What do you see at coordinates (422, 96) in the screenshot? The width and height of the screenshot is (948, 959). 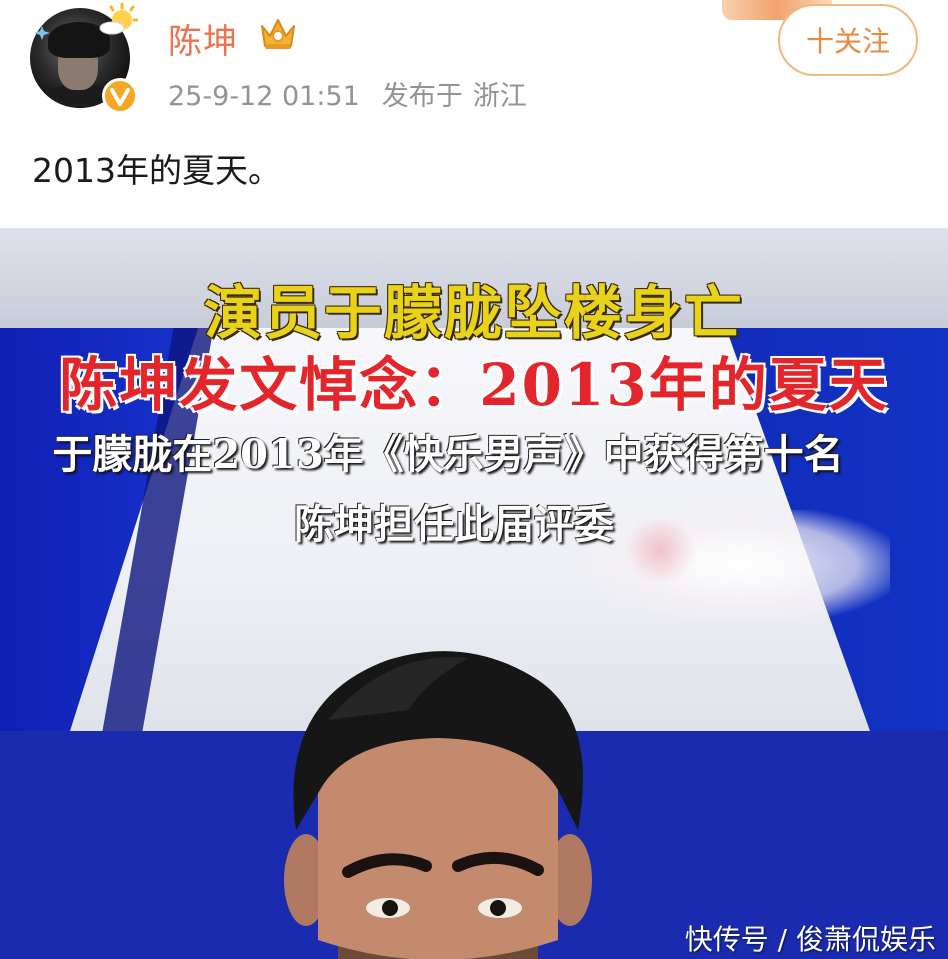 I see `published-from-label: 发布于` at bounding box center [422, 96].